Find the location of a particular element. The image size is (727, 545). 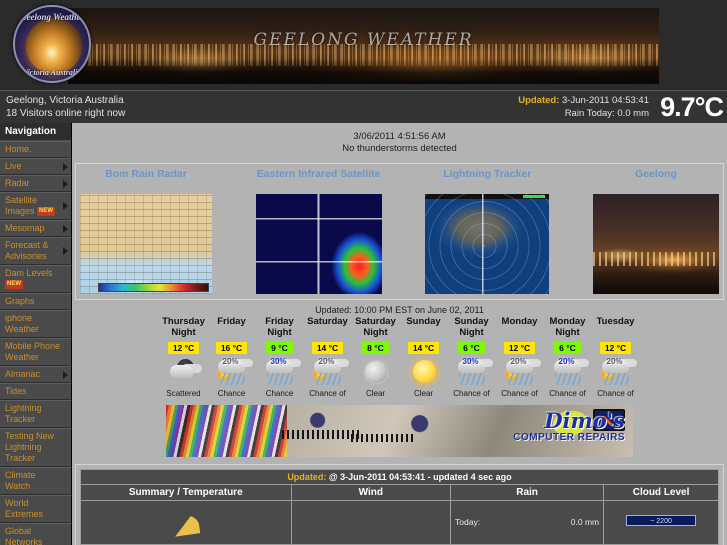

sidebar-item-label: Live is located at coordinates (13, 166).